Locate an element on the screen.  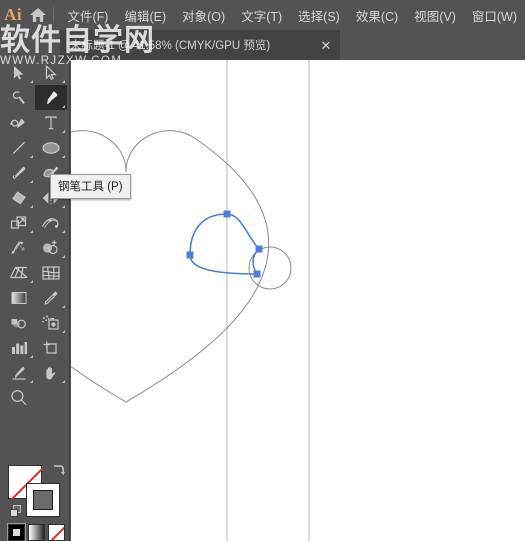
tool-pen-tool is located at coordinates (51, 97).